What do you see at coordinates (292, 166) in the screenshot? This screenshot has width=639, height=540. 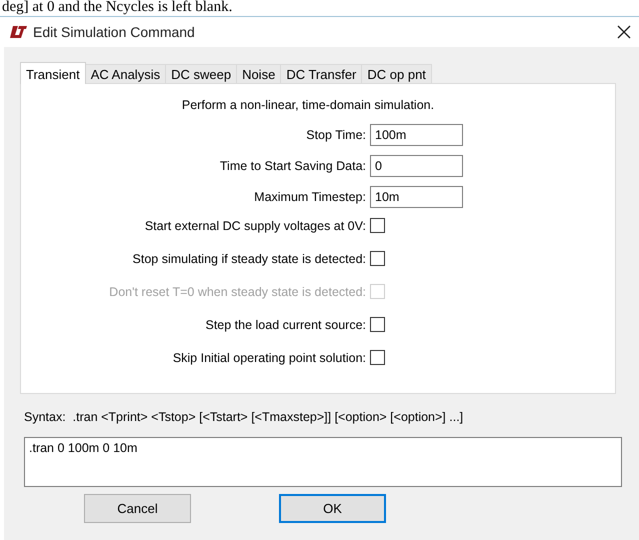 I see `field-label: Time to Start Saving Data:` at bounding box center [292, 166].